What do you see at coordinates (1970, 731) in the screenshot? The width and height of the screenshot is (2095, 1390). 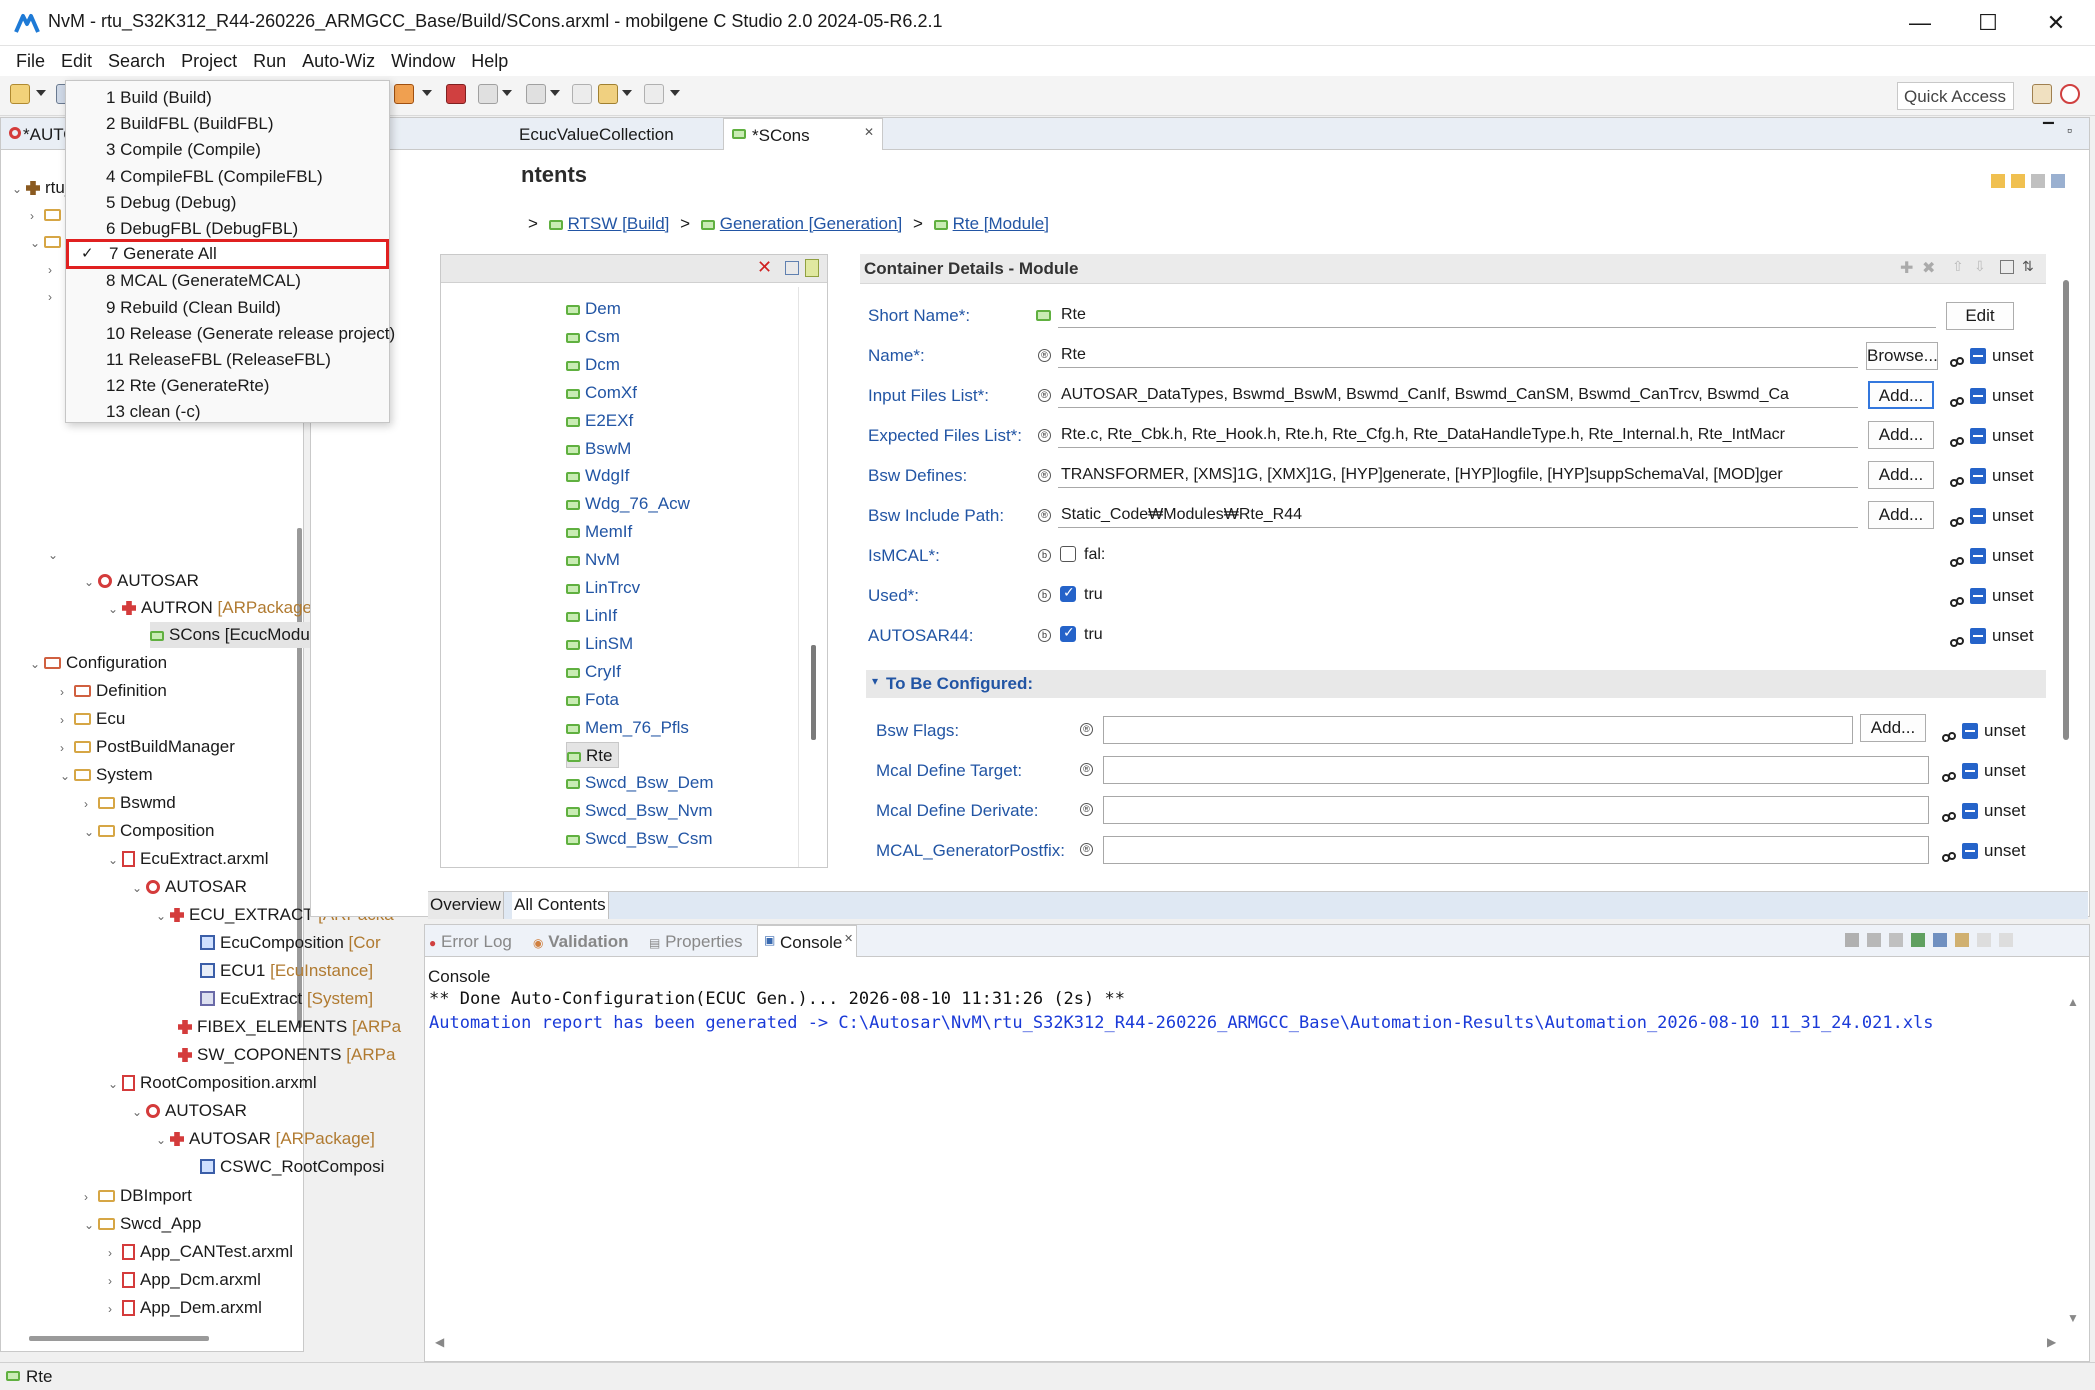 I see `bsw-flags-unset-toggle` at bounding box center [1970, 731].